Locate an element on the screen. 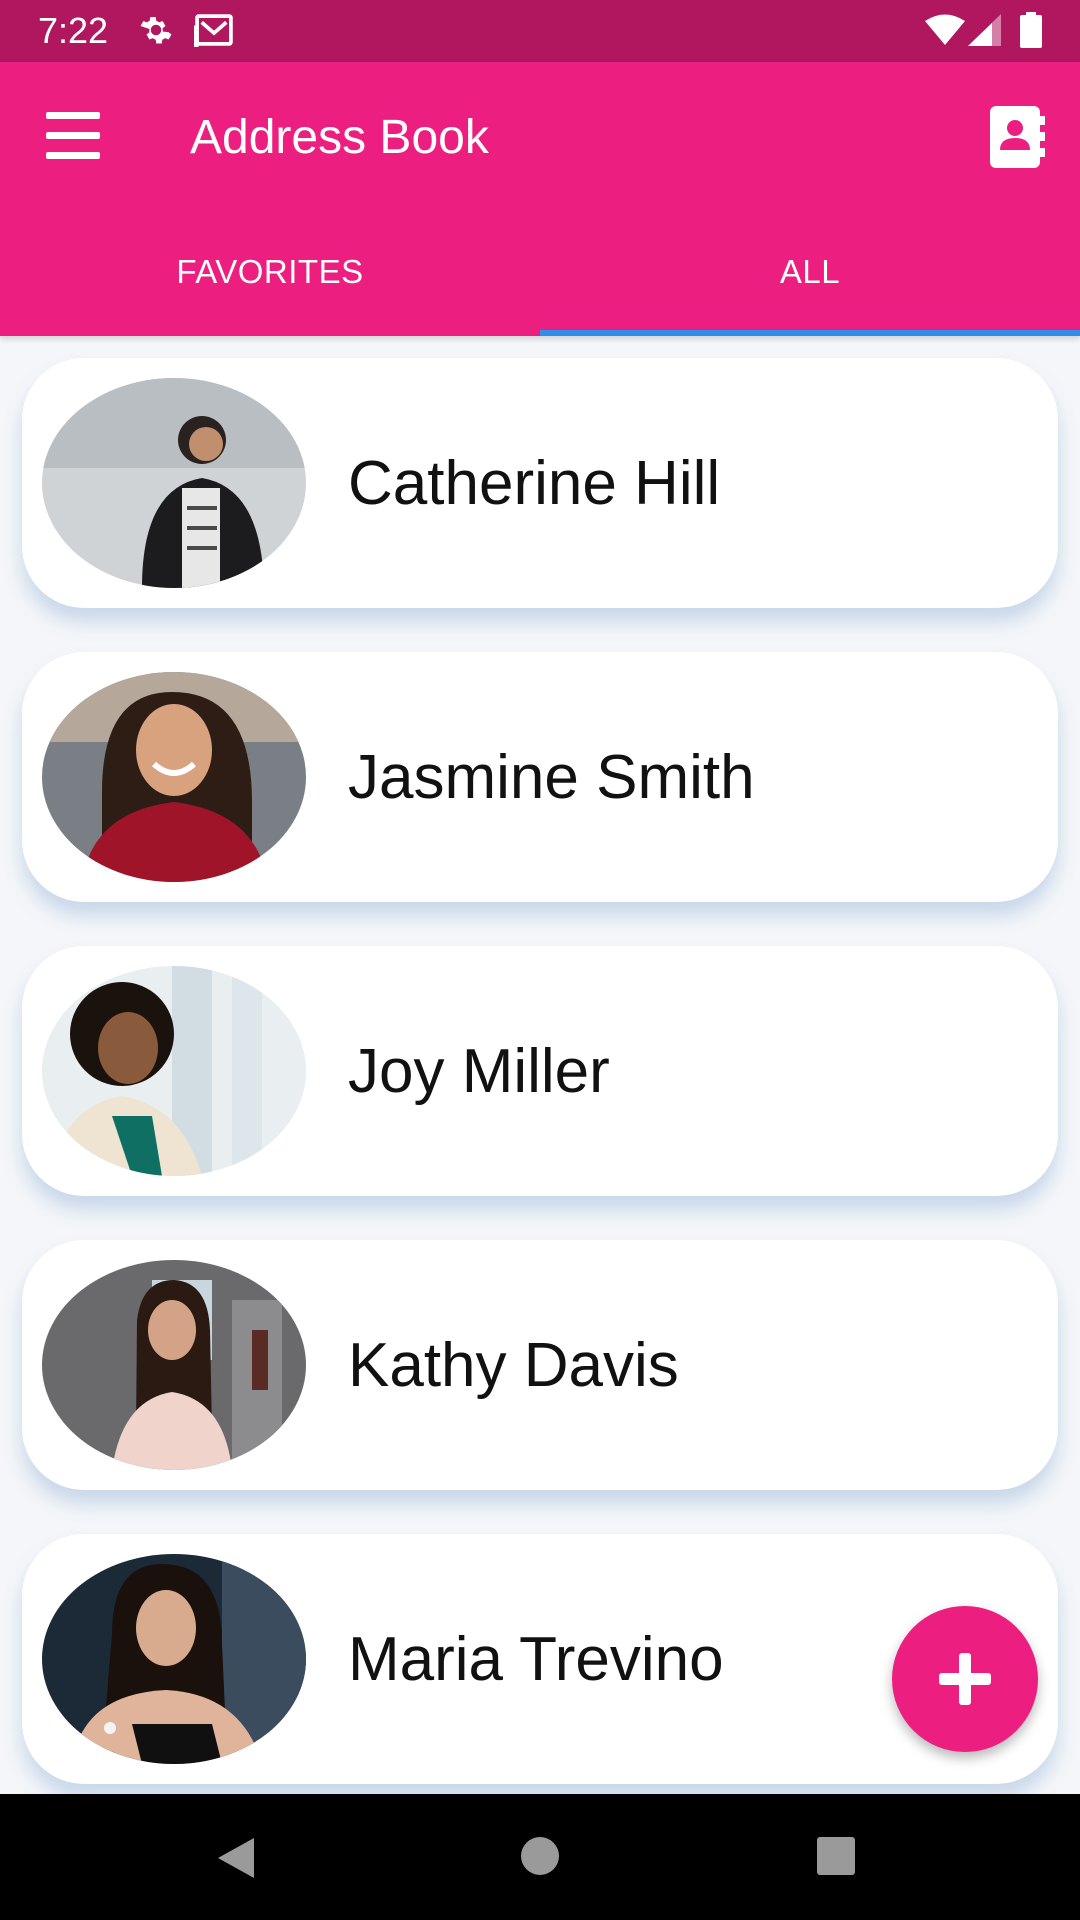 The image size is (1080, 1920). wifi-icon is located at coordinates (945, 32).